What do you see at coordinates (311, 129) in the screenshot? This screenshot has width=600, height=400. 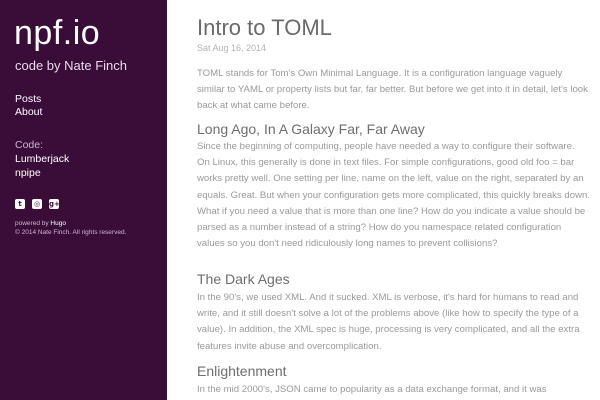 I see `section-heading: Long Ago, In A Galaxy Far, Far Away` at bounding box center [311, 129].